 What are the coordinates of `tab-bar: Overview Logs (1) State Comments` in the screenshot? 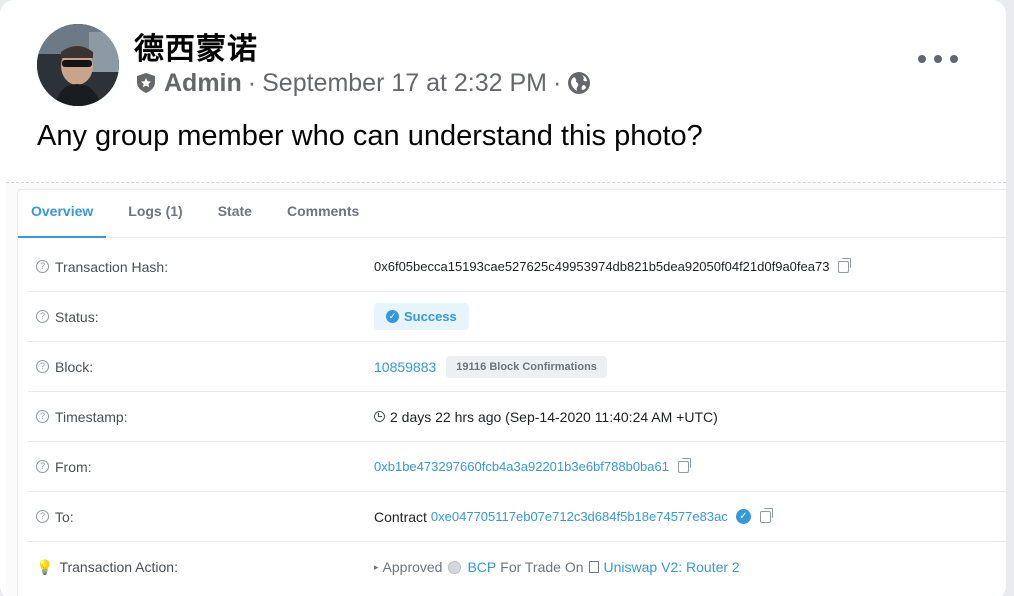 It's located at (512, 214).